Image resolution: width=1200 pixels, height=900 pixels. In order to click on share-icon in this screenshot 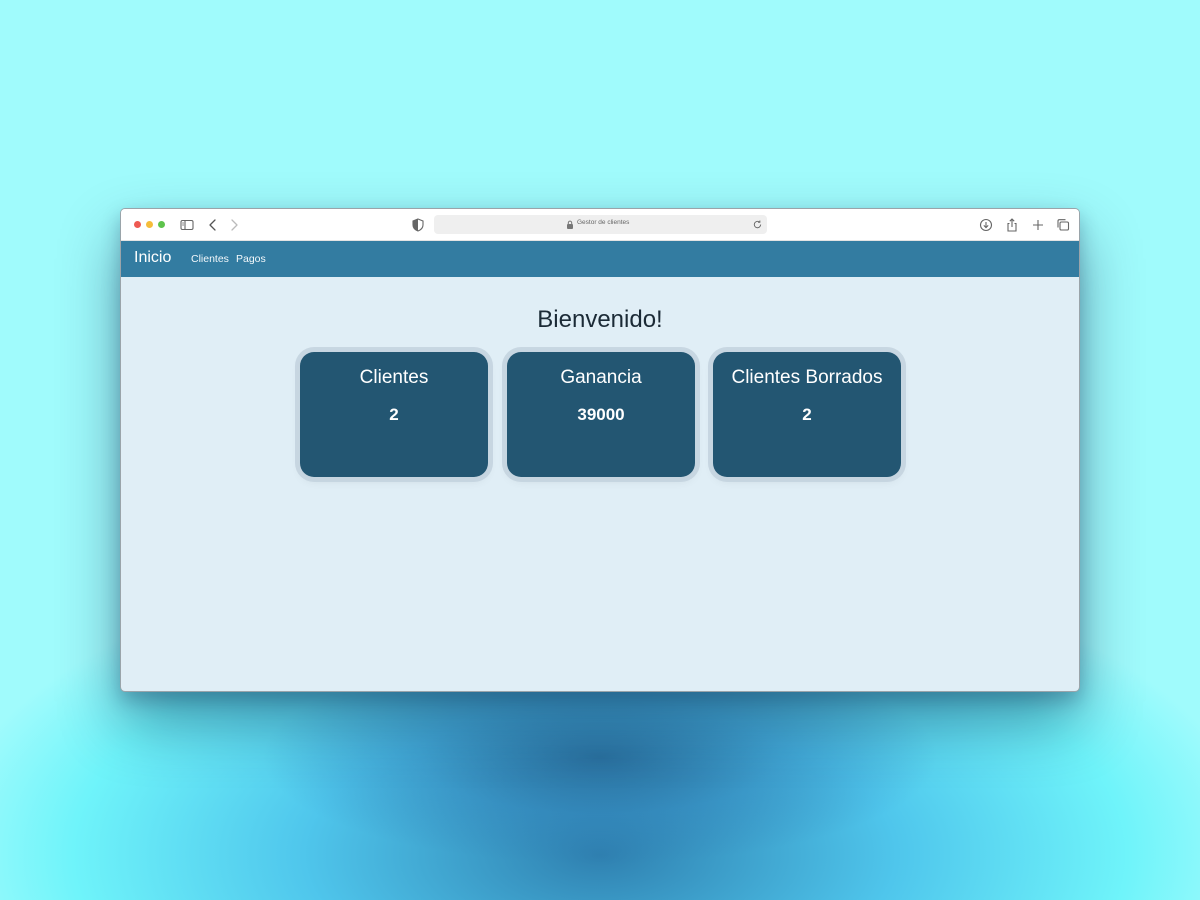, I will do `click(1012, 225)`.